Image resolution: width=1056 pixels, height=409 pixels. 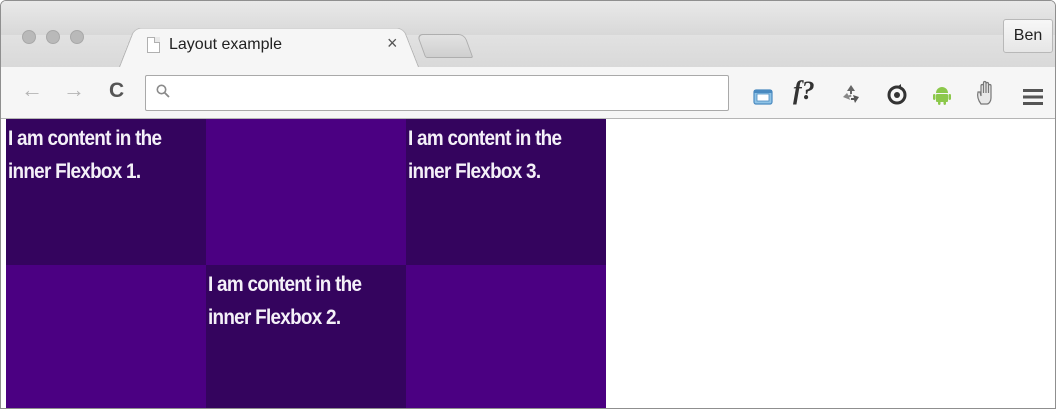 I want to click on tab-close-icon: ×, so click(x=392, y=43).